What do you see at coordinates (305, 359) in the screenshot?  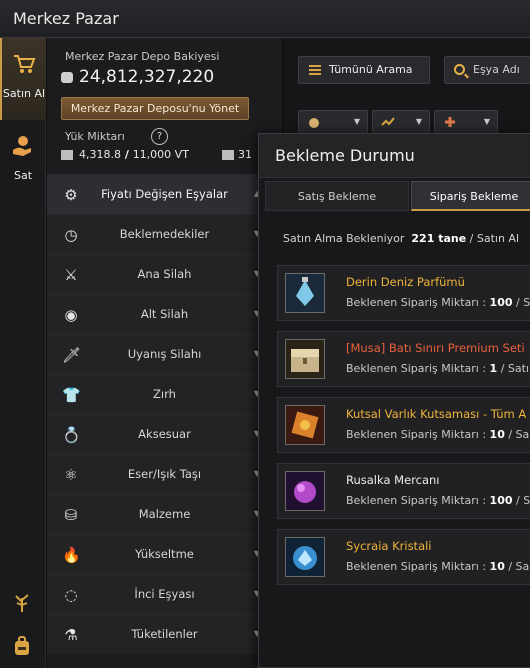 I see `chest-icon` at bounding box center [305, 359].